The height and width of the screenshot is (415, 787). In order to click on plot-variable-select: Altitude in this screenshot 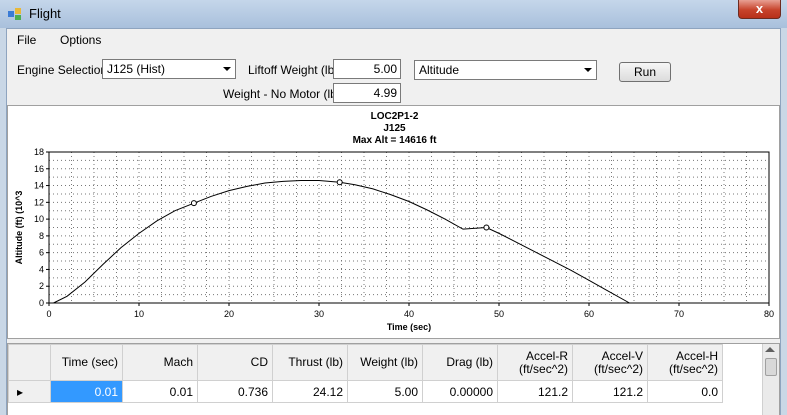, I will do `click(505, 70)`.